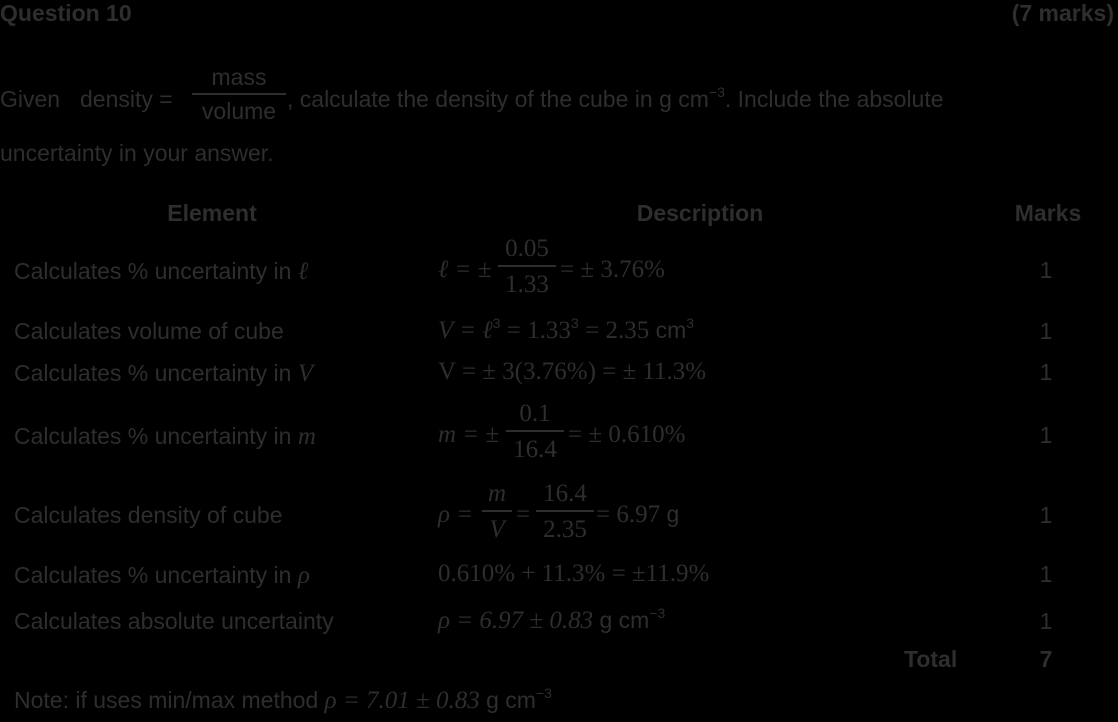 The width and height of the screenshot is (1118, 722). I want to click on row2-marks: 1, so click(1046, 331).